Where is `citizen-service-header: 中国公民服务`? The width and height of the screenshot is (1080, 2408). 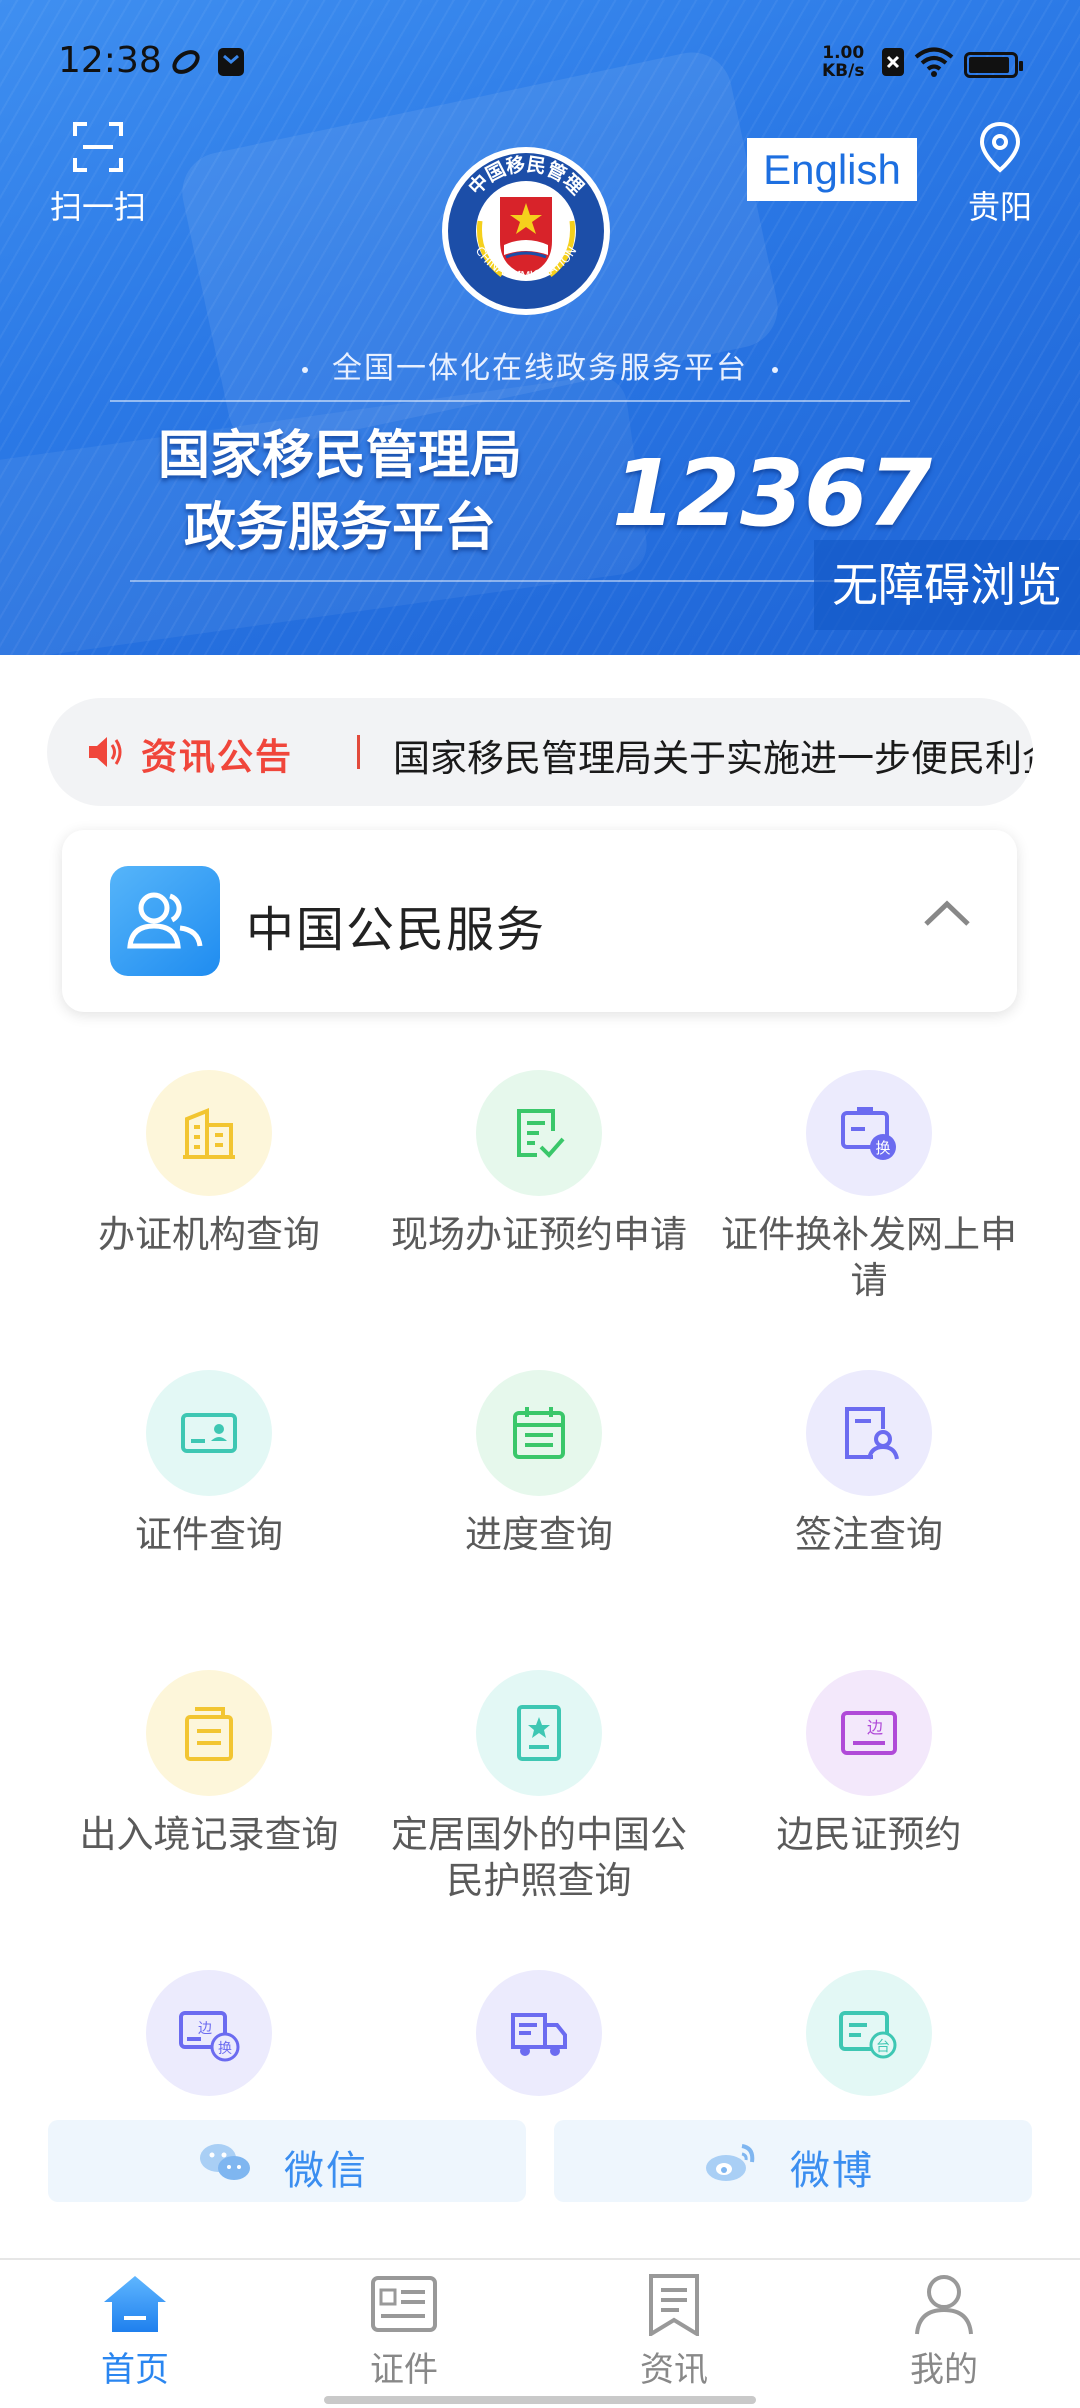
citizen-service-header: 中国公民服务 is located at coordinates (539, 921).